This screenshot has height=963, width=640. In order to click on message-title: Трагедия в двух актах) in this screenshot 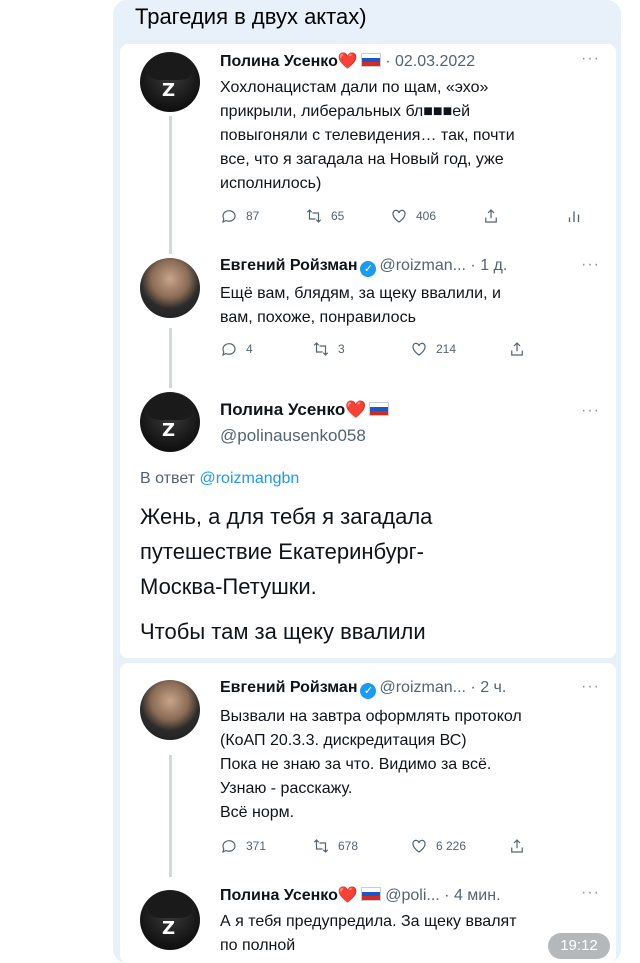, I will do `click(251, 16)`.